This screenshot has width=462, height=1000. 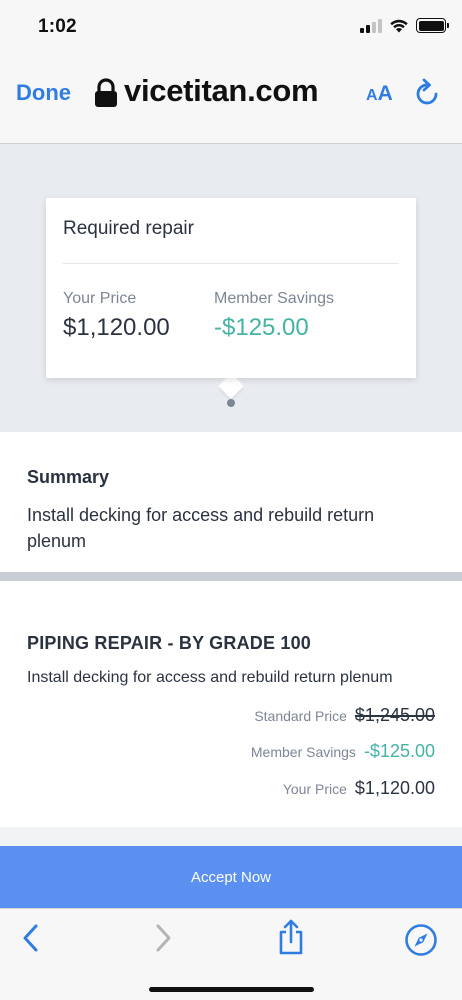 I want to click on browser-bar: Done vicetitan.com A A, so click(x=231, y=100).